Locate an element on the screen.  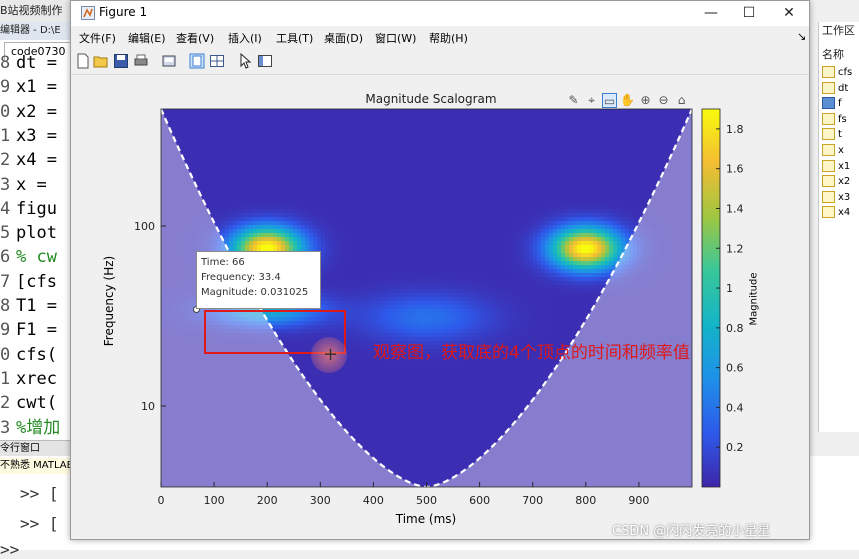
workspace-title: 工作区 is located at coordinates (838, 30).